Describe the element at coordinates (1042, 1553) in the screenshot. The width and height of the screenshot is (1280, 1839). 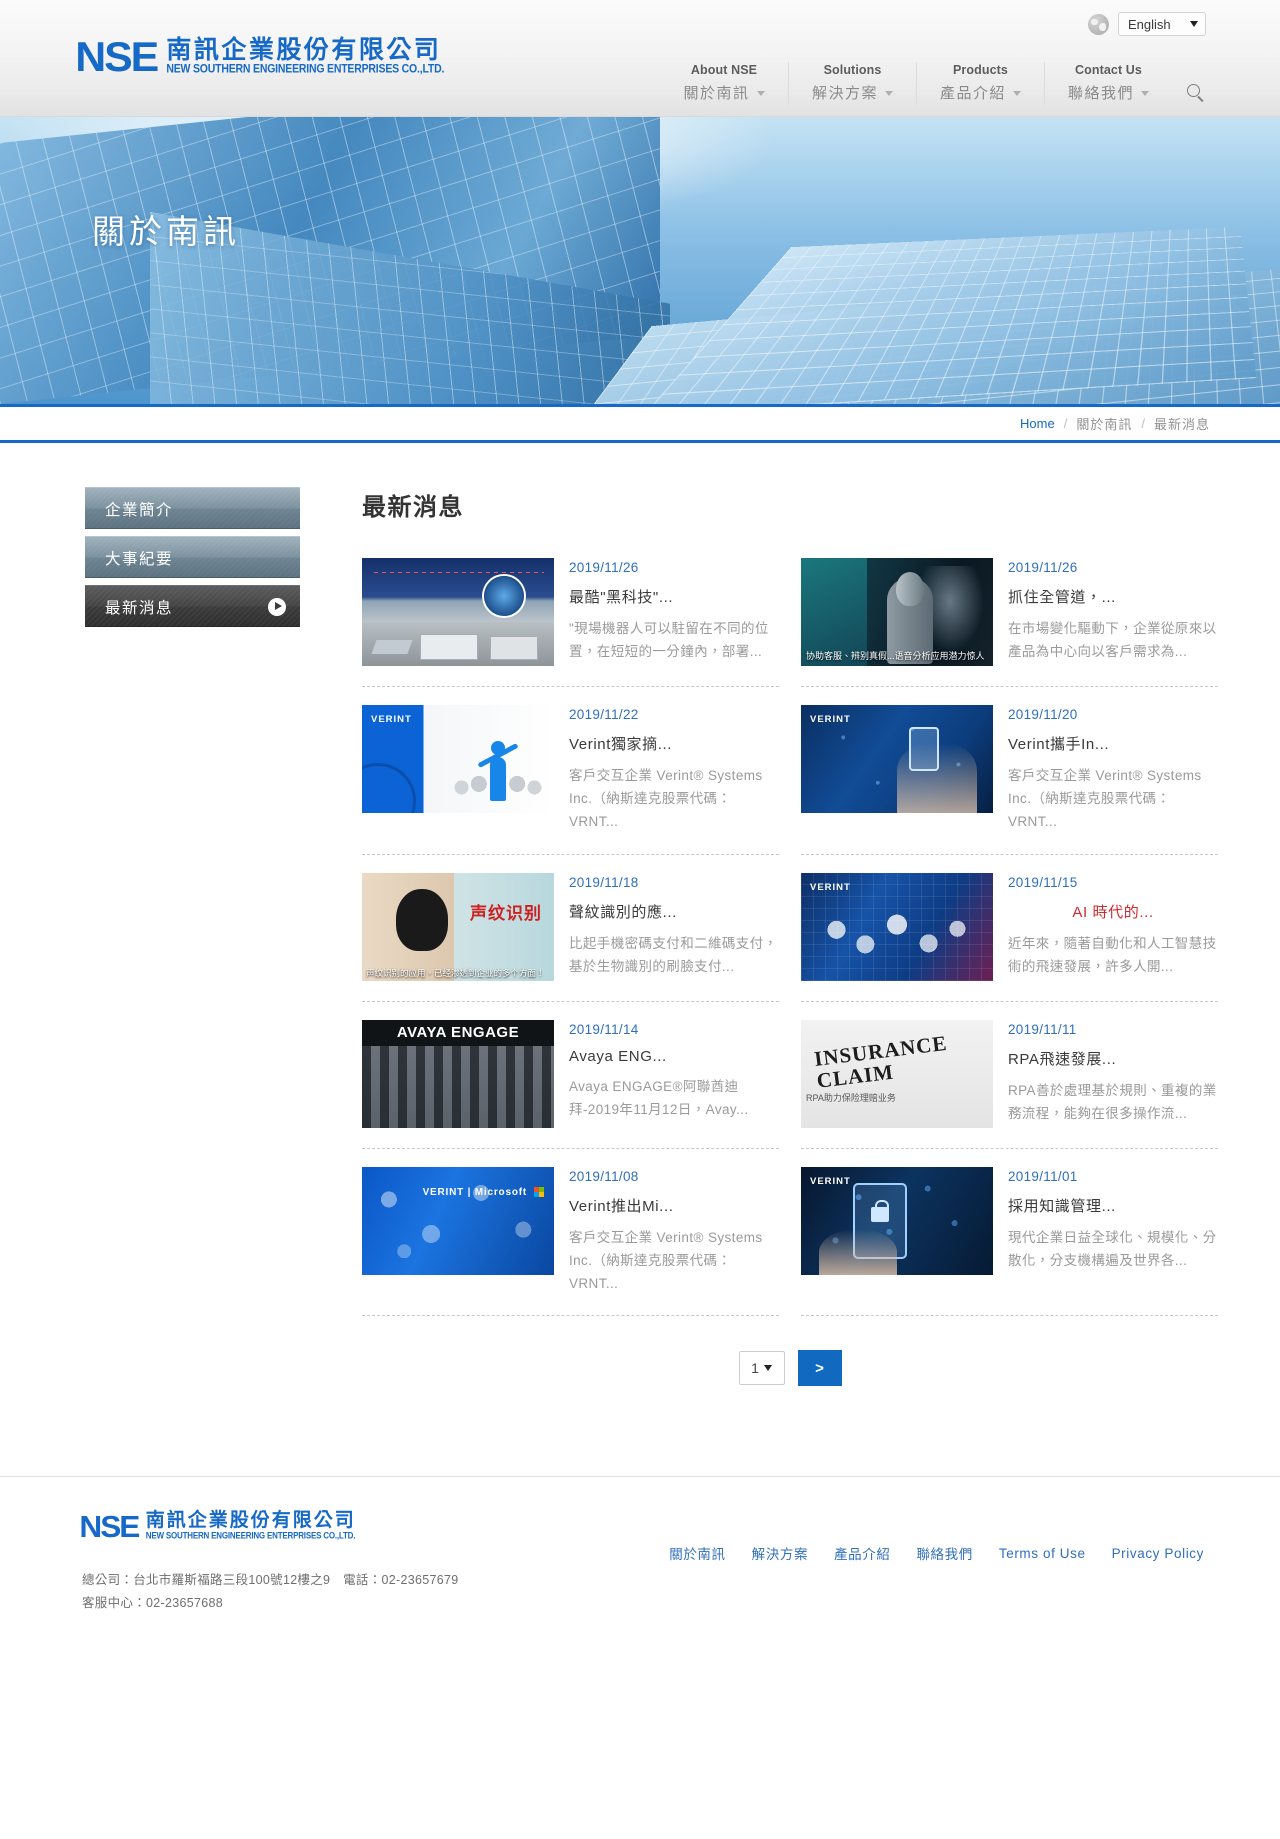
I see `footer-link-terms-of-use: Terms of Use` at that location.